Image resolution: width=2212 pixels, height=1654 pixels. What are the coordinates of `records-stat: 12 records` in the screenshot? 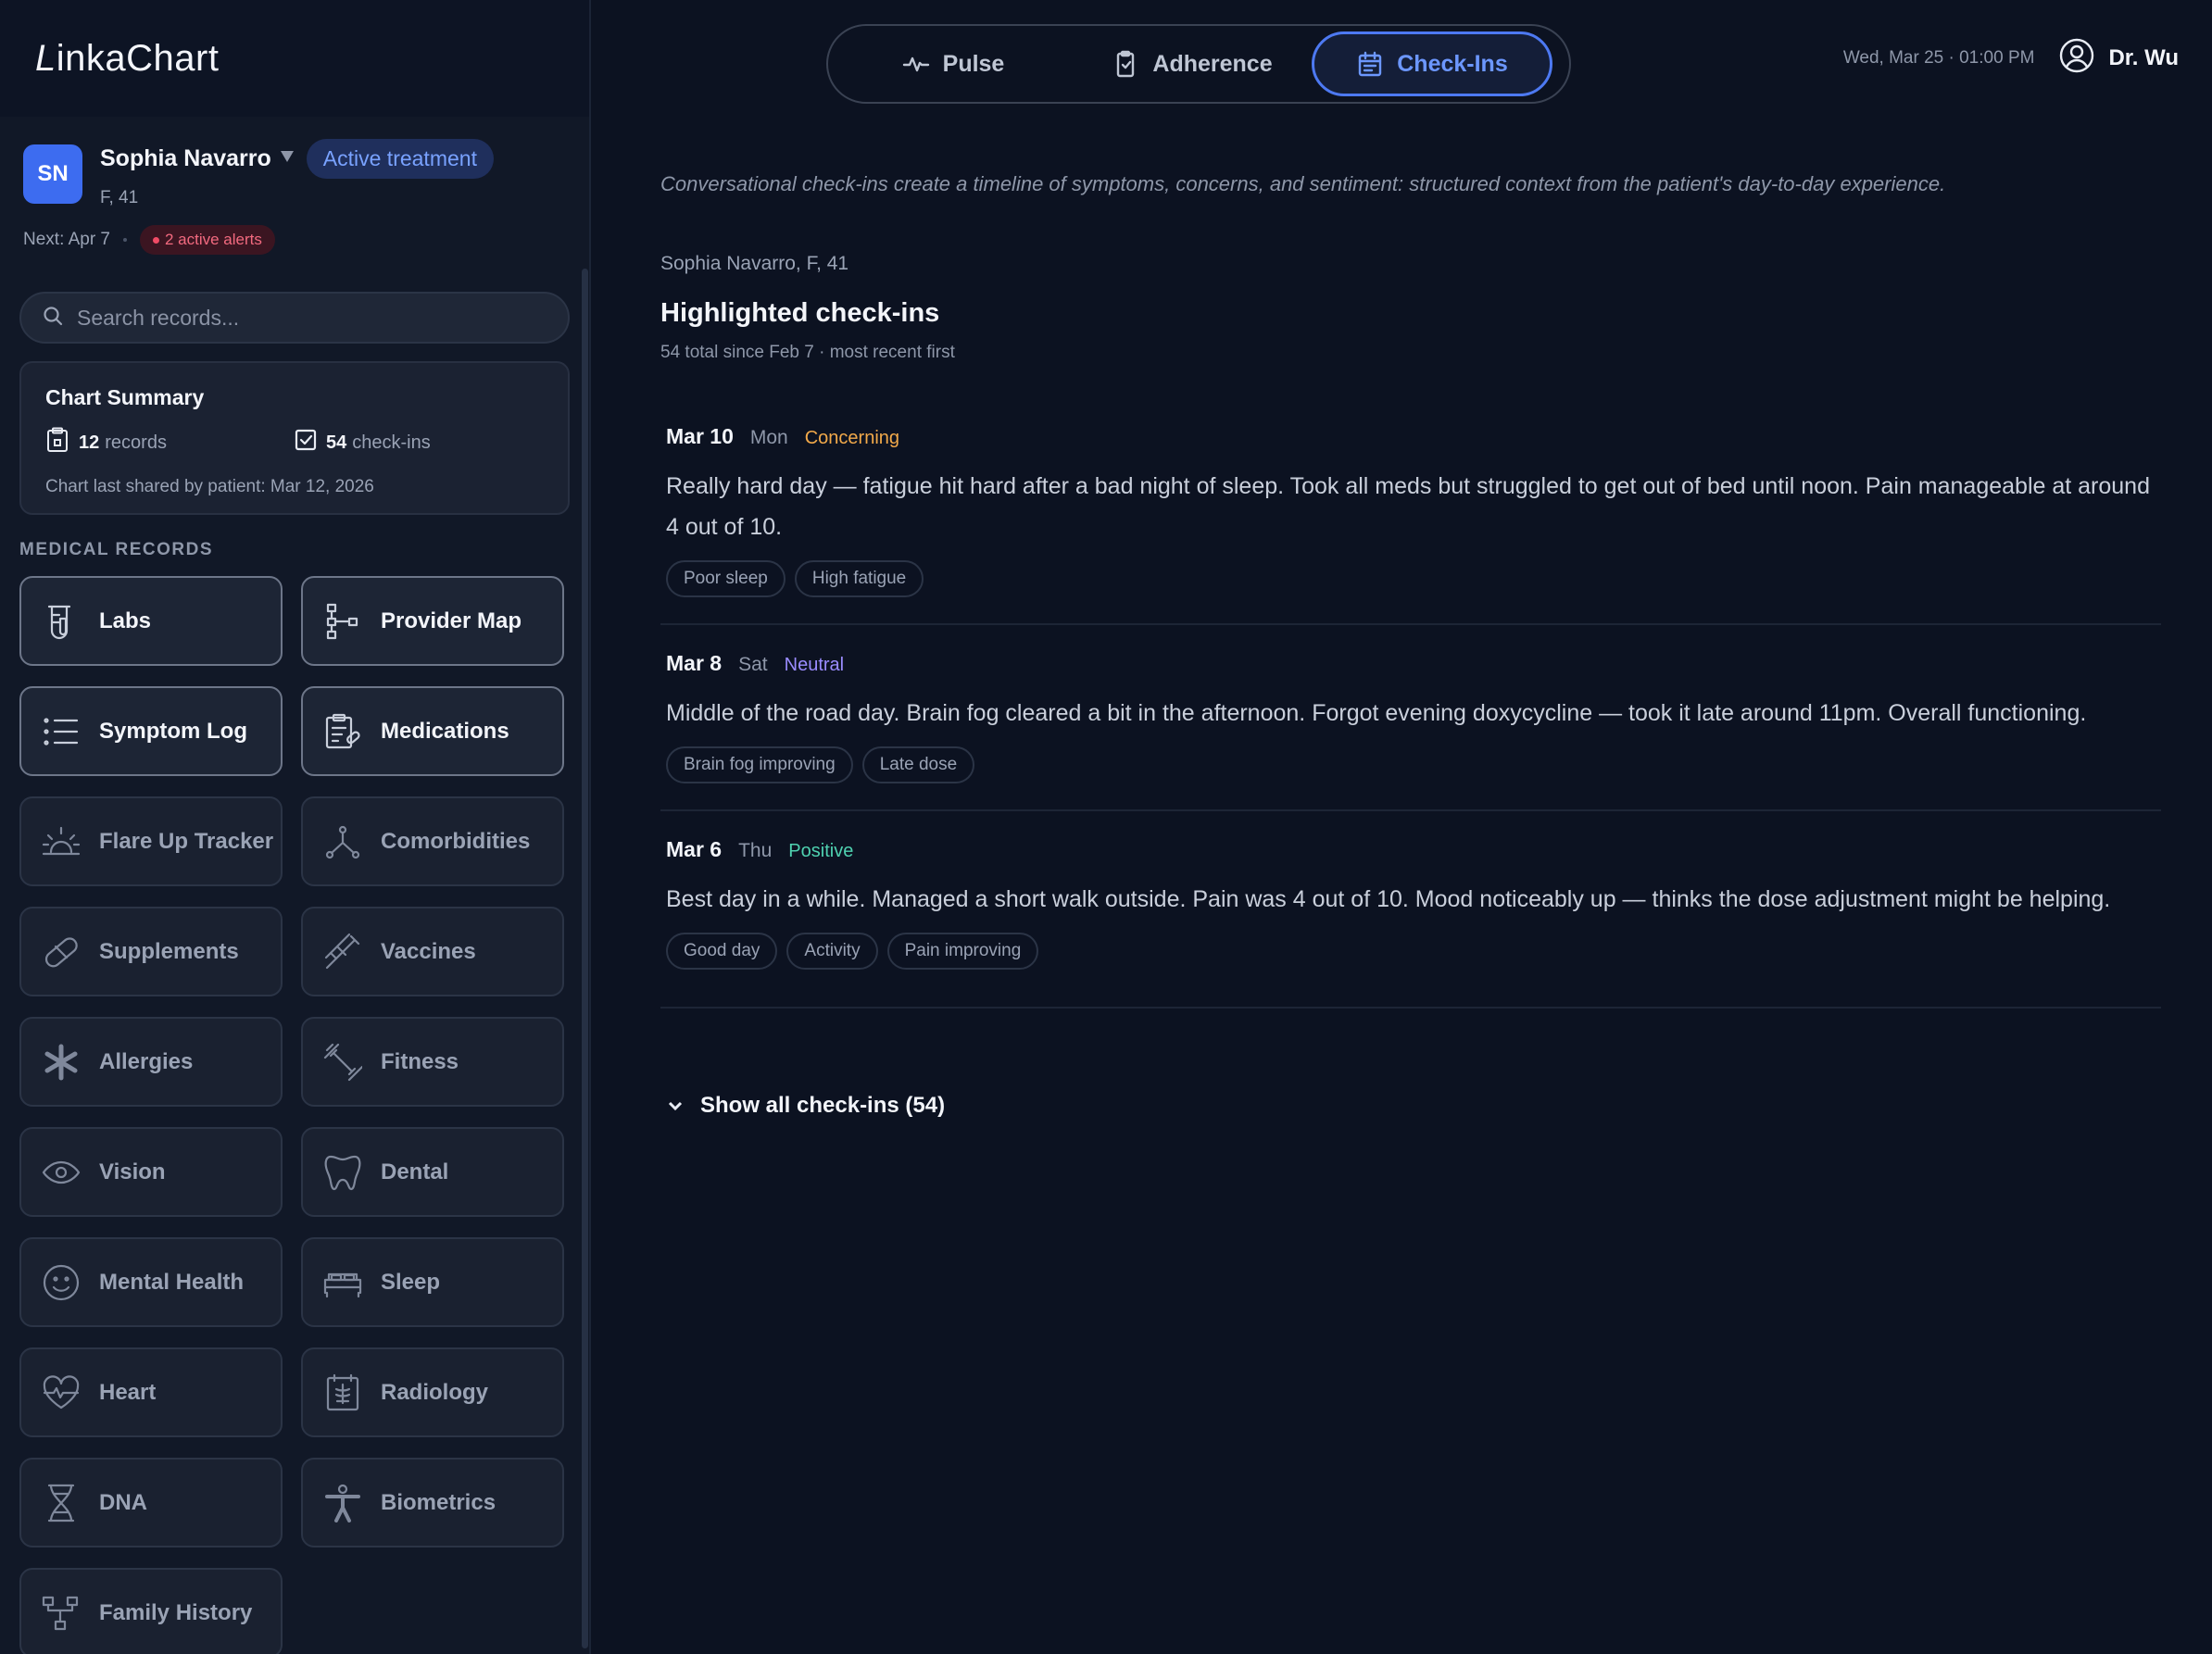 It's located at (170, 442).